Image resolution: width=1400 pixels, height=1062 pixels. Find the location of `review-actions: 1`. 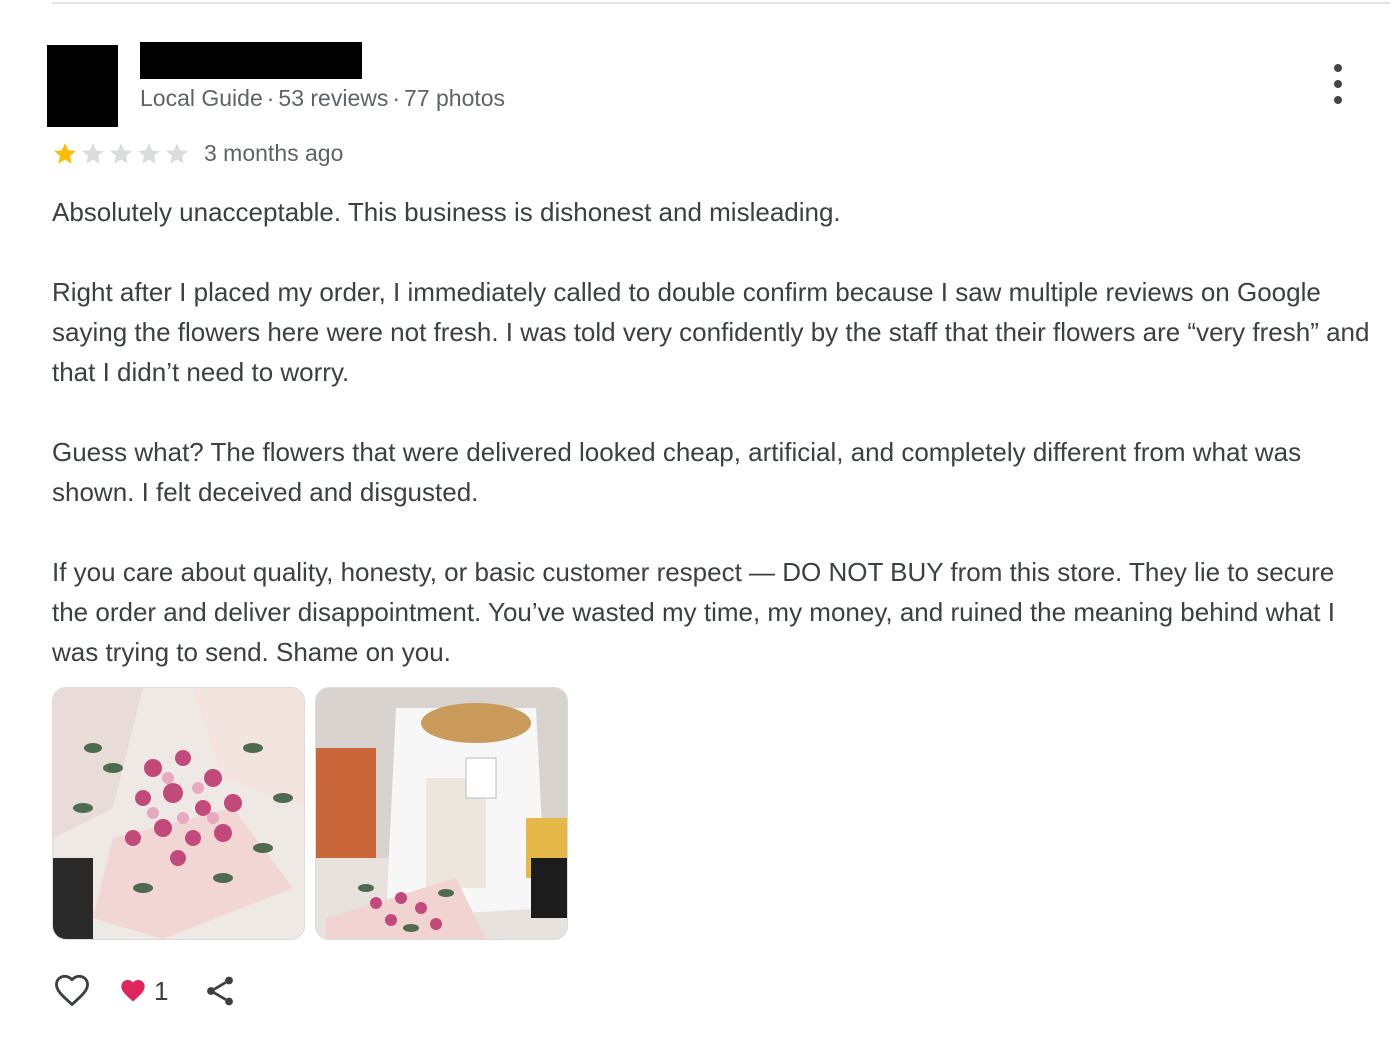

review-actions: 1 is located at coordinates (145, 991).